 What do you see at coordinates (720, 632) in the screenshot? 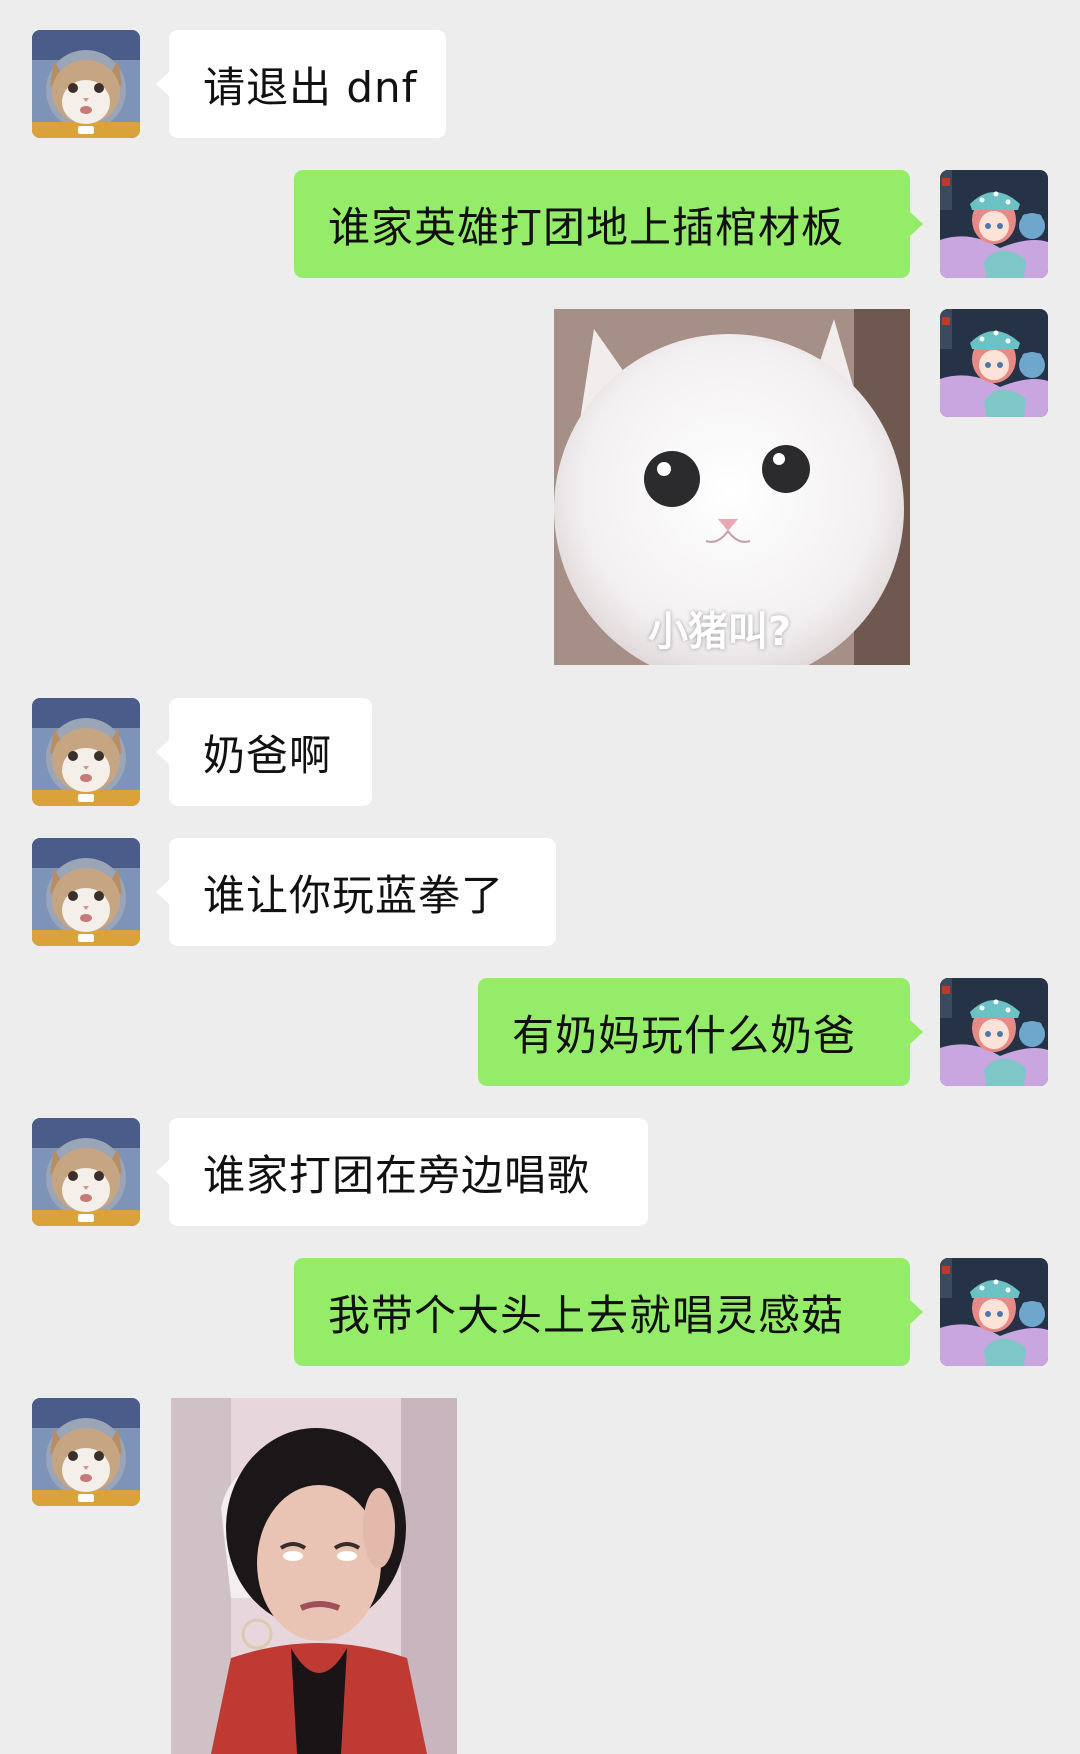
I see `image-caption: 小猪叫?` at bounding box center [720, 632].